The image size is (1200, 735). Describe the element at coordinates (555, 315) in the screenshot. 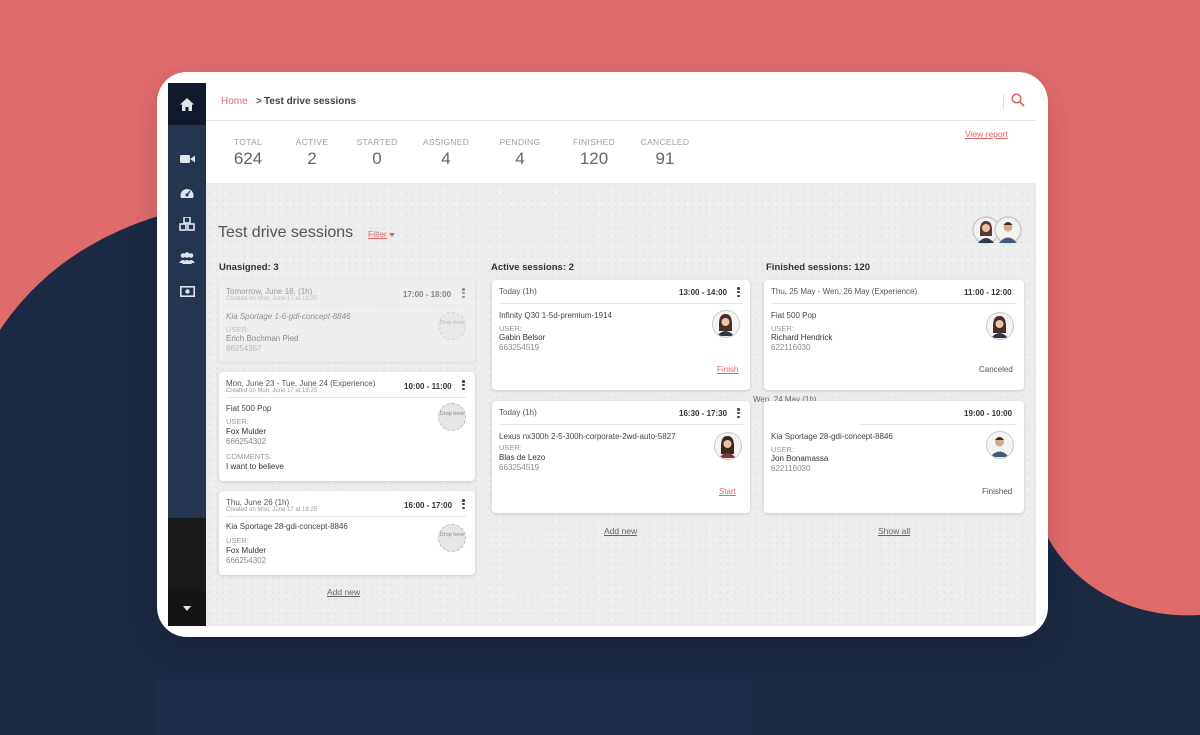

I see `session-car: Infinity Q30 1-5d-premium-1914` at that location.